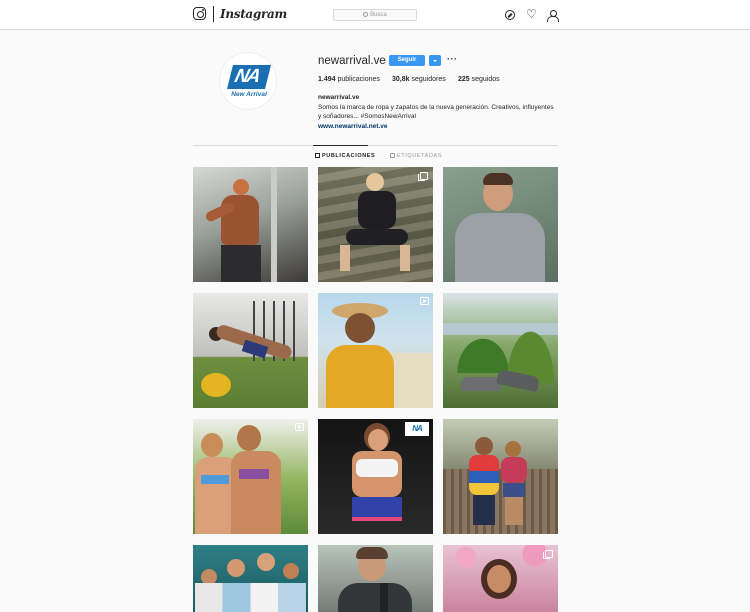 The width and height of the screenshot is (750, 612). What do you see at coordinates (481, 384) in the screenshot?
I see `photo-sneaker` at bounding box center [481, 384].